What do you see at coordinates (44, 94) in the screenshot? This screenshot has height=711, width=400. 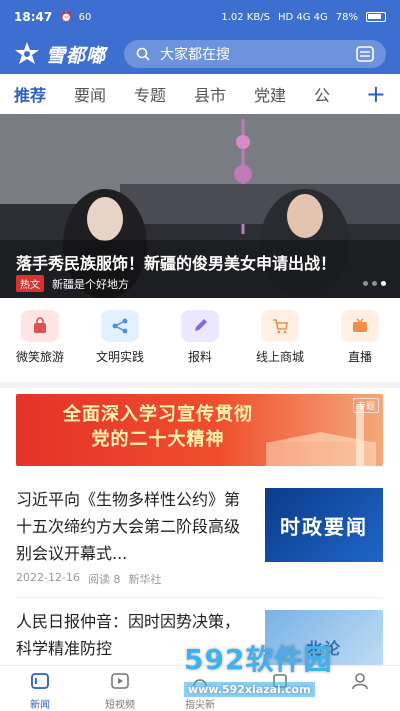 I see `tab-recommend: 推荐` at bounding box center [44, 94].